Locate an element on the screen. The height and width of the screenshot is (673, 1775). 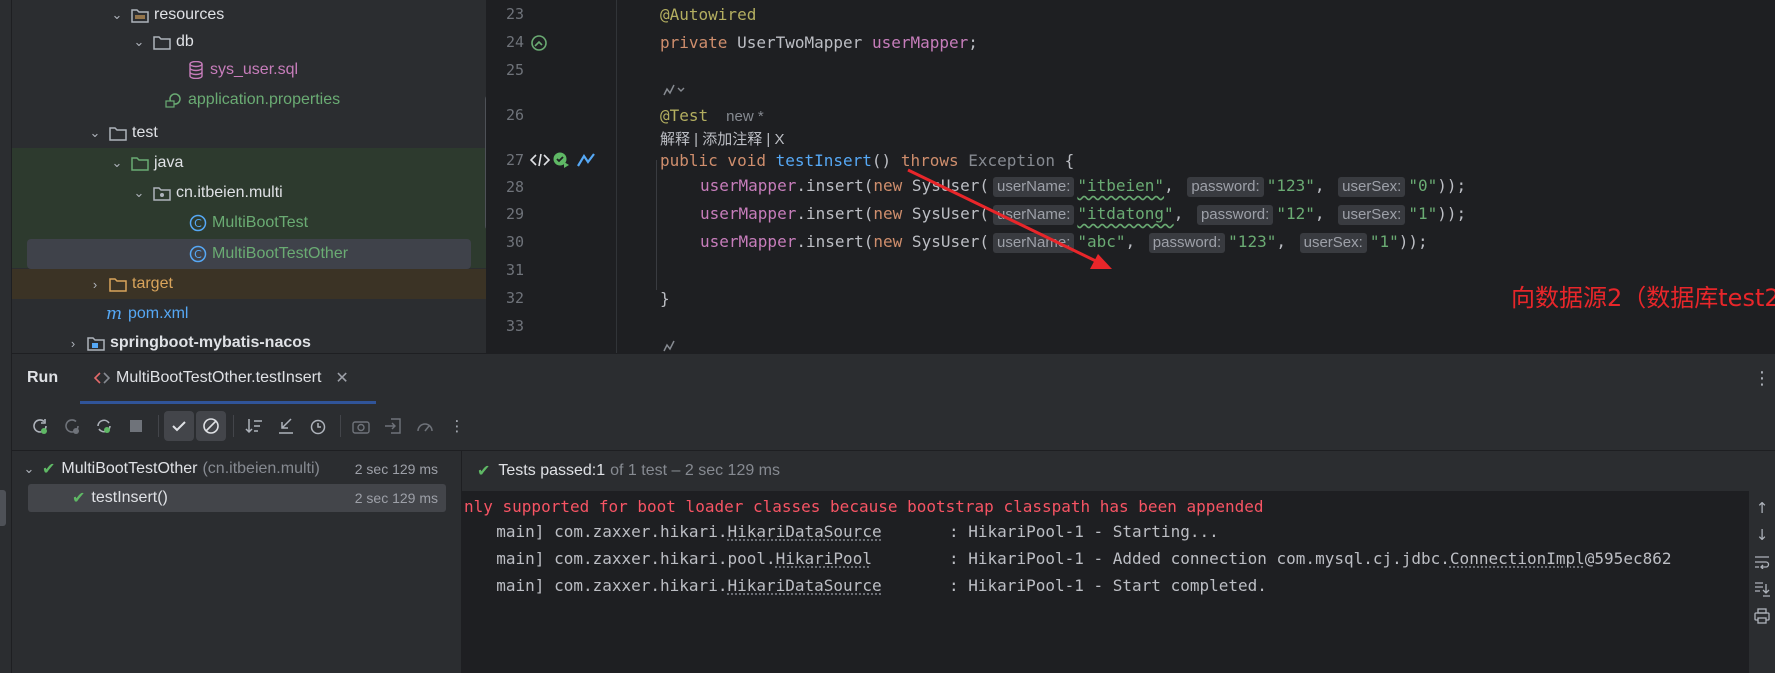
string-literal: "0" is located at coordinates (1423, 185).